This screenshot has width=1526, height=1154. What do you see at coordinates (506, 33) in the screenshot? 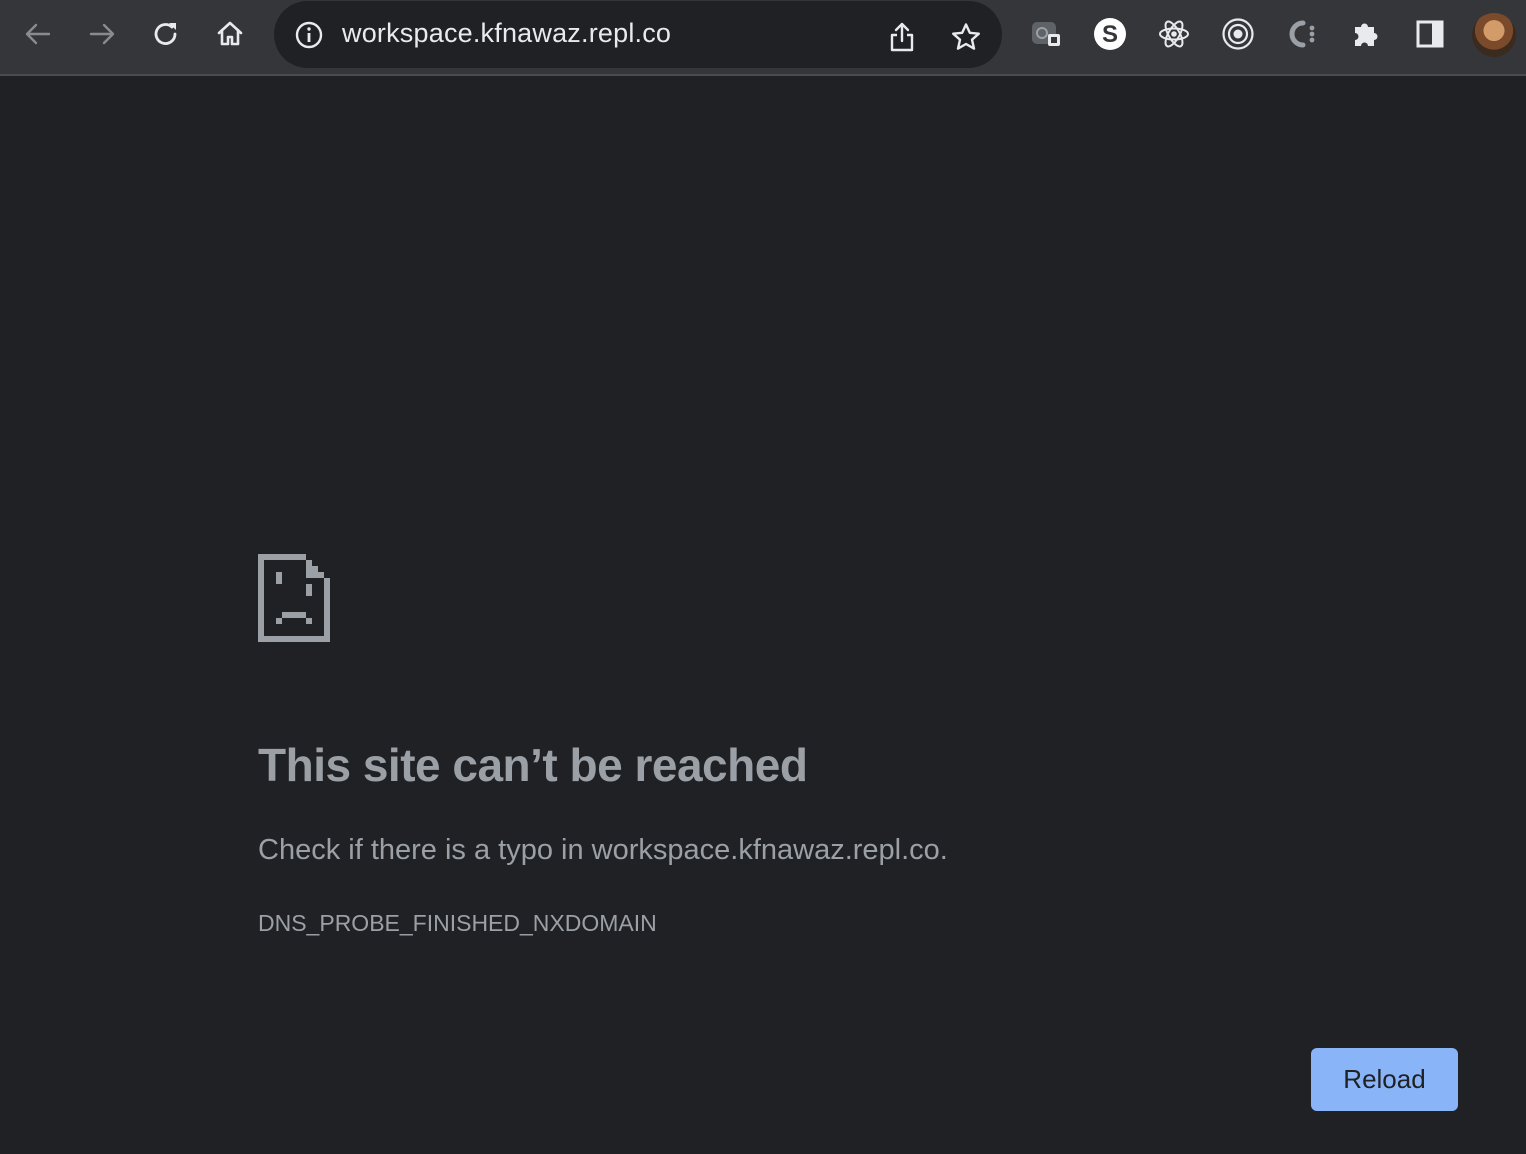
I see `url-text: workspace.kfnawaz.repl.co` at bounding box center [506, 33].